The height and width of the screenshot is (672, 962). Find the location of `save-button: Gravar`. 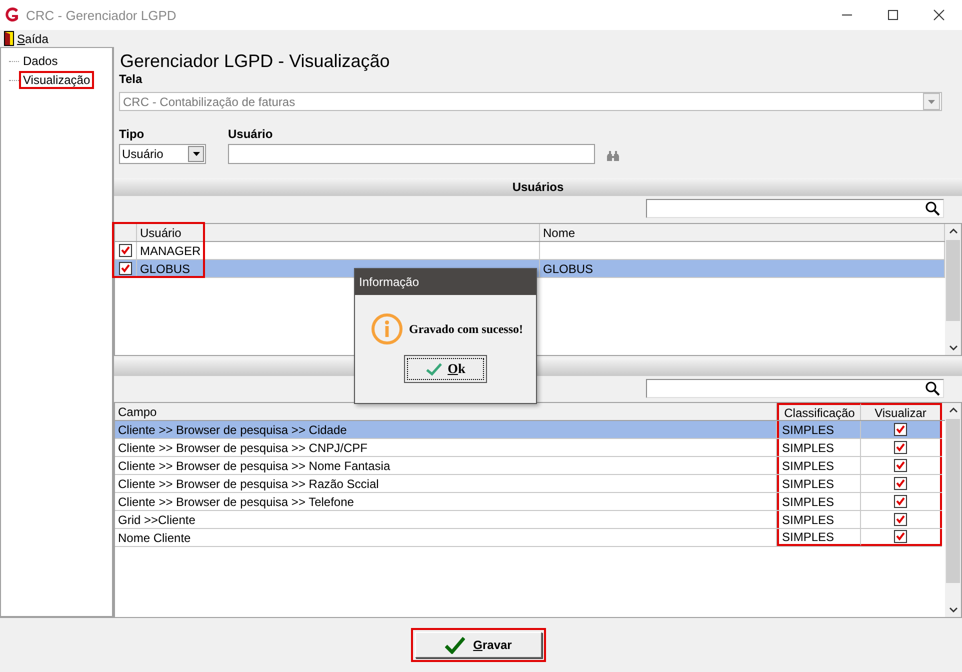

save-button: Gravar is located at coordinates (478, 645).